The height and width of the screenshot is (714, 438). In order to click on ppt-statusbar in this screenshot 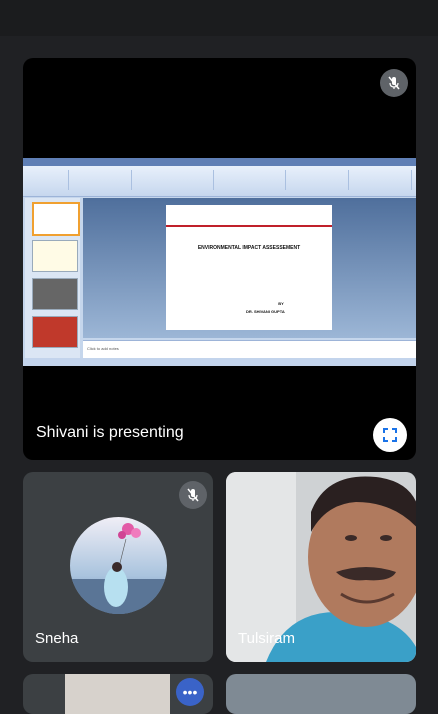, I will do `click(219, 362)`.